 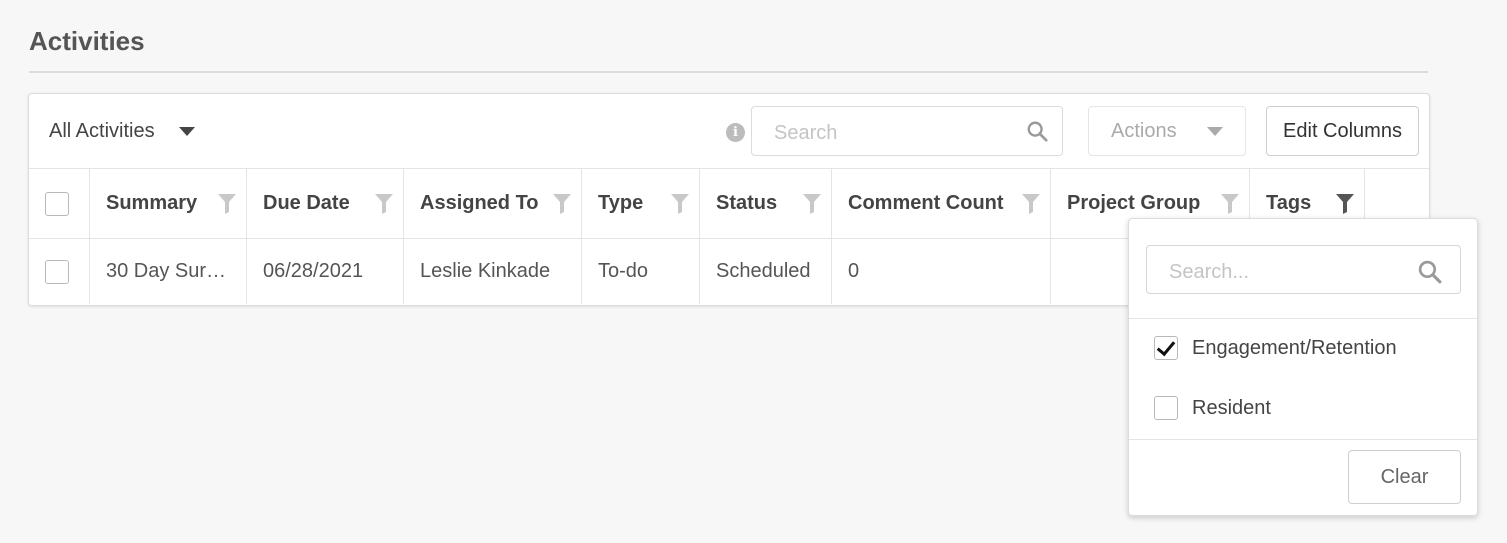 What do you see at coordinates (479, 203) in the screenshot?
I see `column-label: Assigned To` at bounding box center [479, 203].